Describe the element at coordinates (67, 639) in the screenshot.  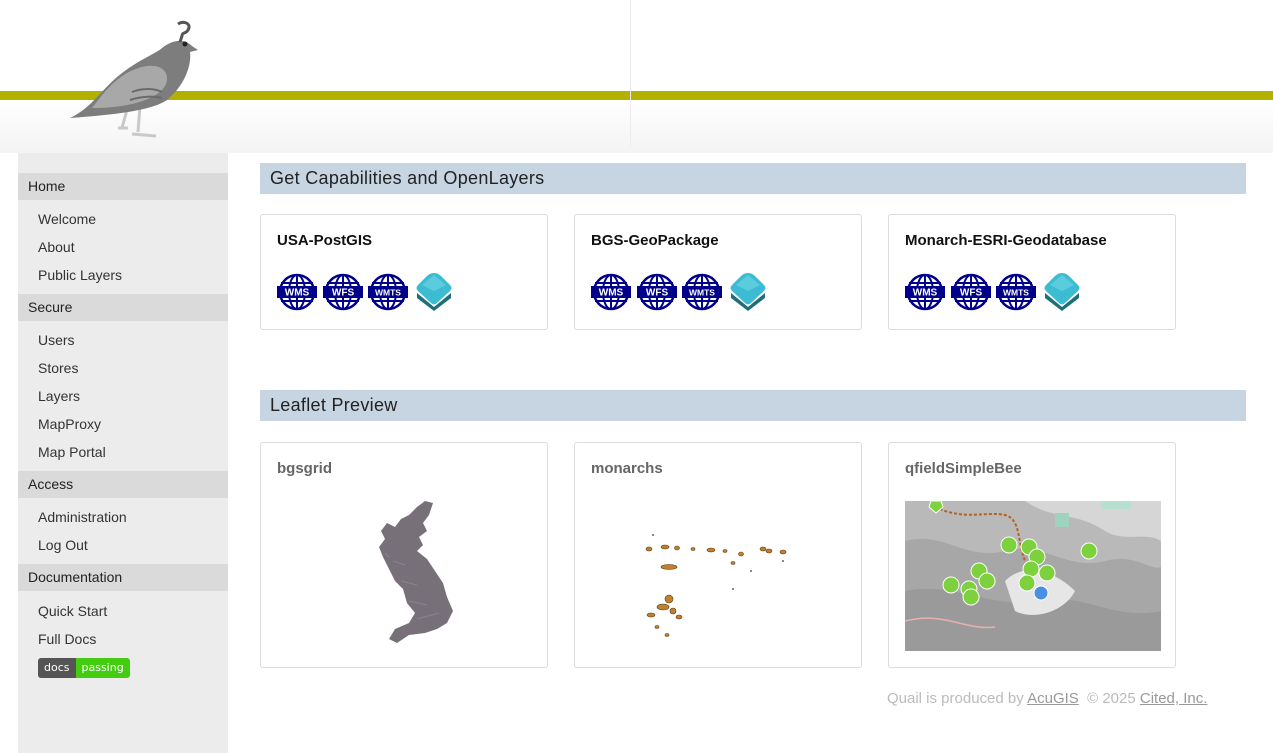
I see `sidebar-item-full-docs: Full Docs` at that location.